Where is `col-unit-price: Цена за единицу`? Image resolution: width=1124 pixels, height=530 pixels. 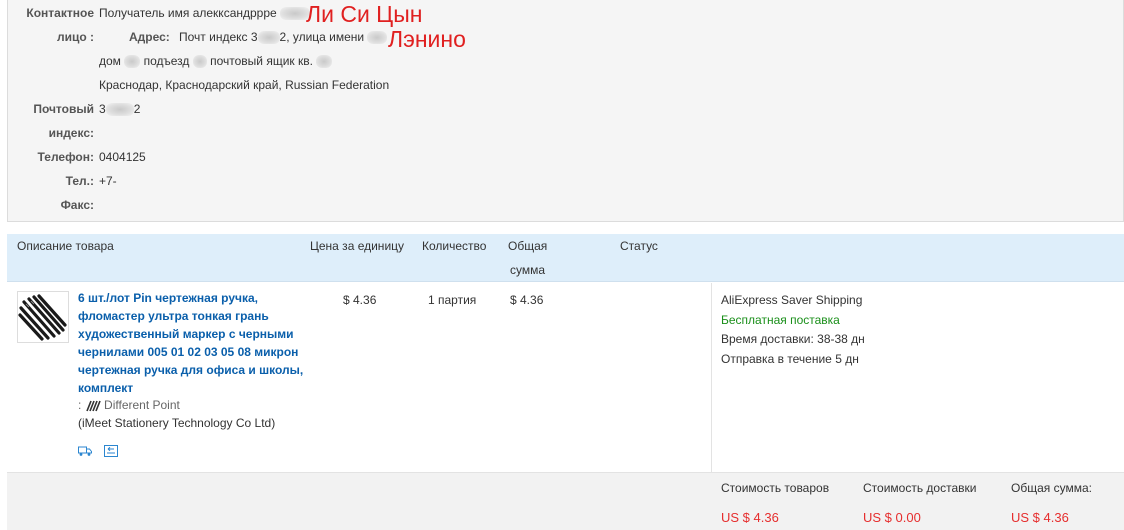
col-unit-price: Цена за единицу is located at coordinates (357, 246).